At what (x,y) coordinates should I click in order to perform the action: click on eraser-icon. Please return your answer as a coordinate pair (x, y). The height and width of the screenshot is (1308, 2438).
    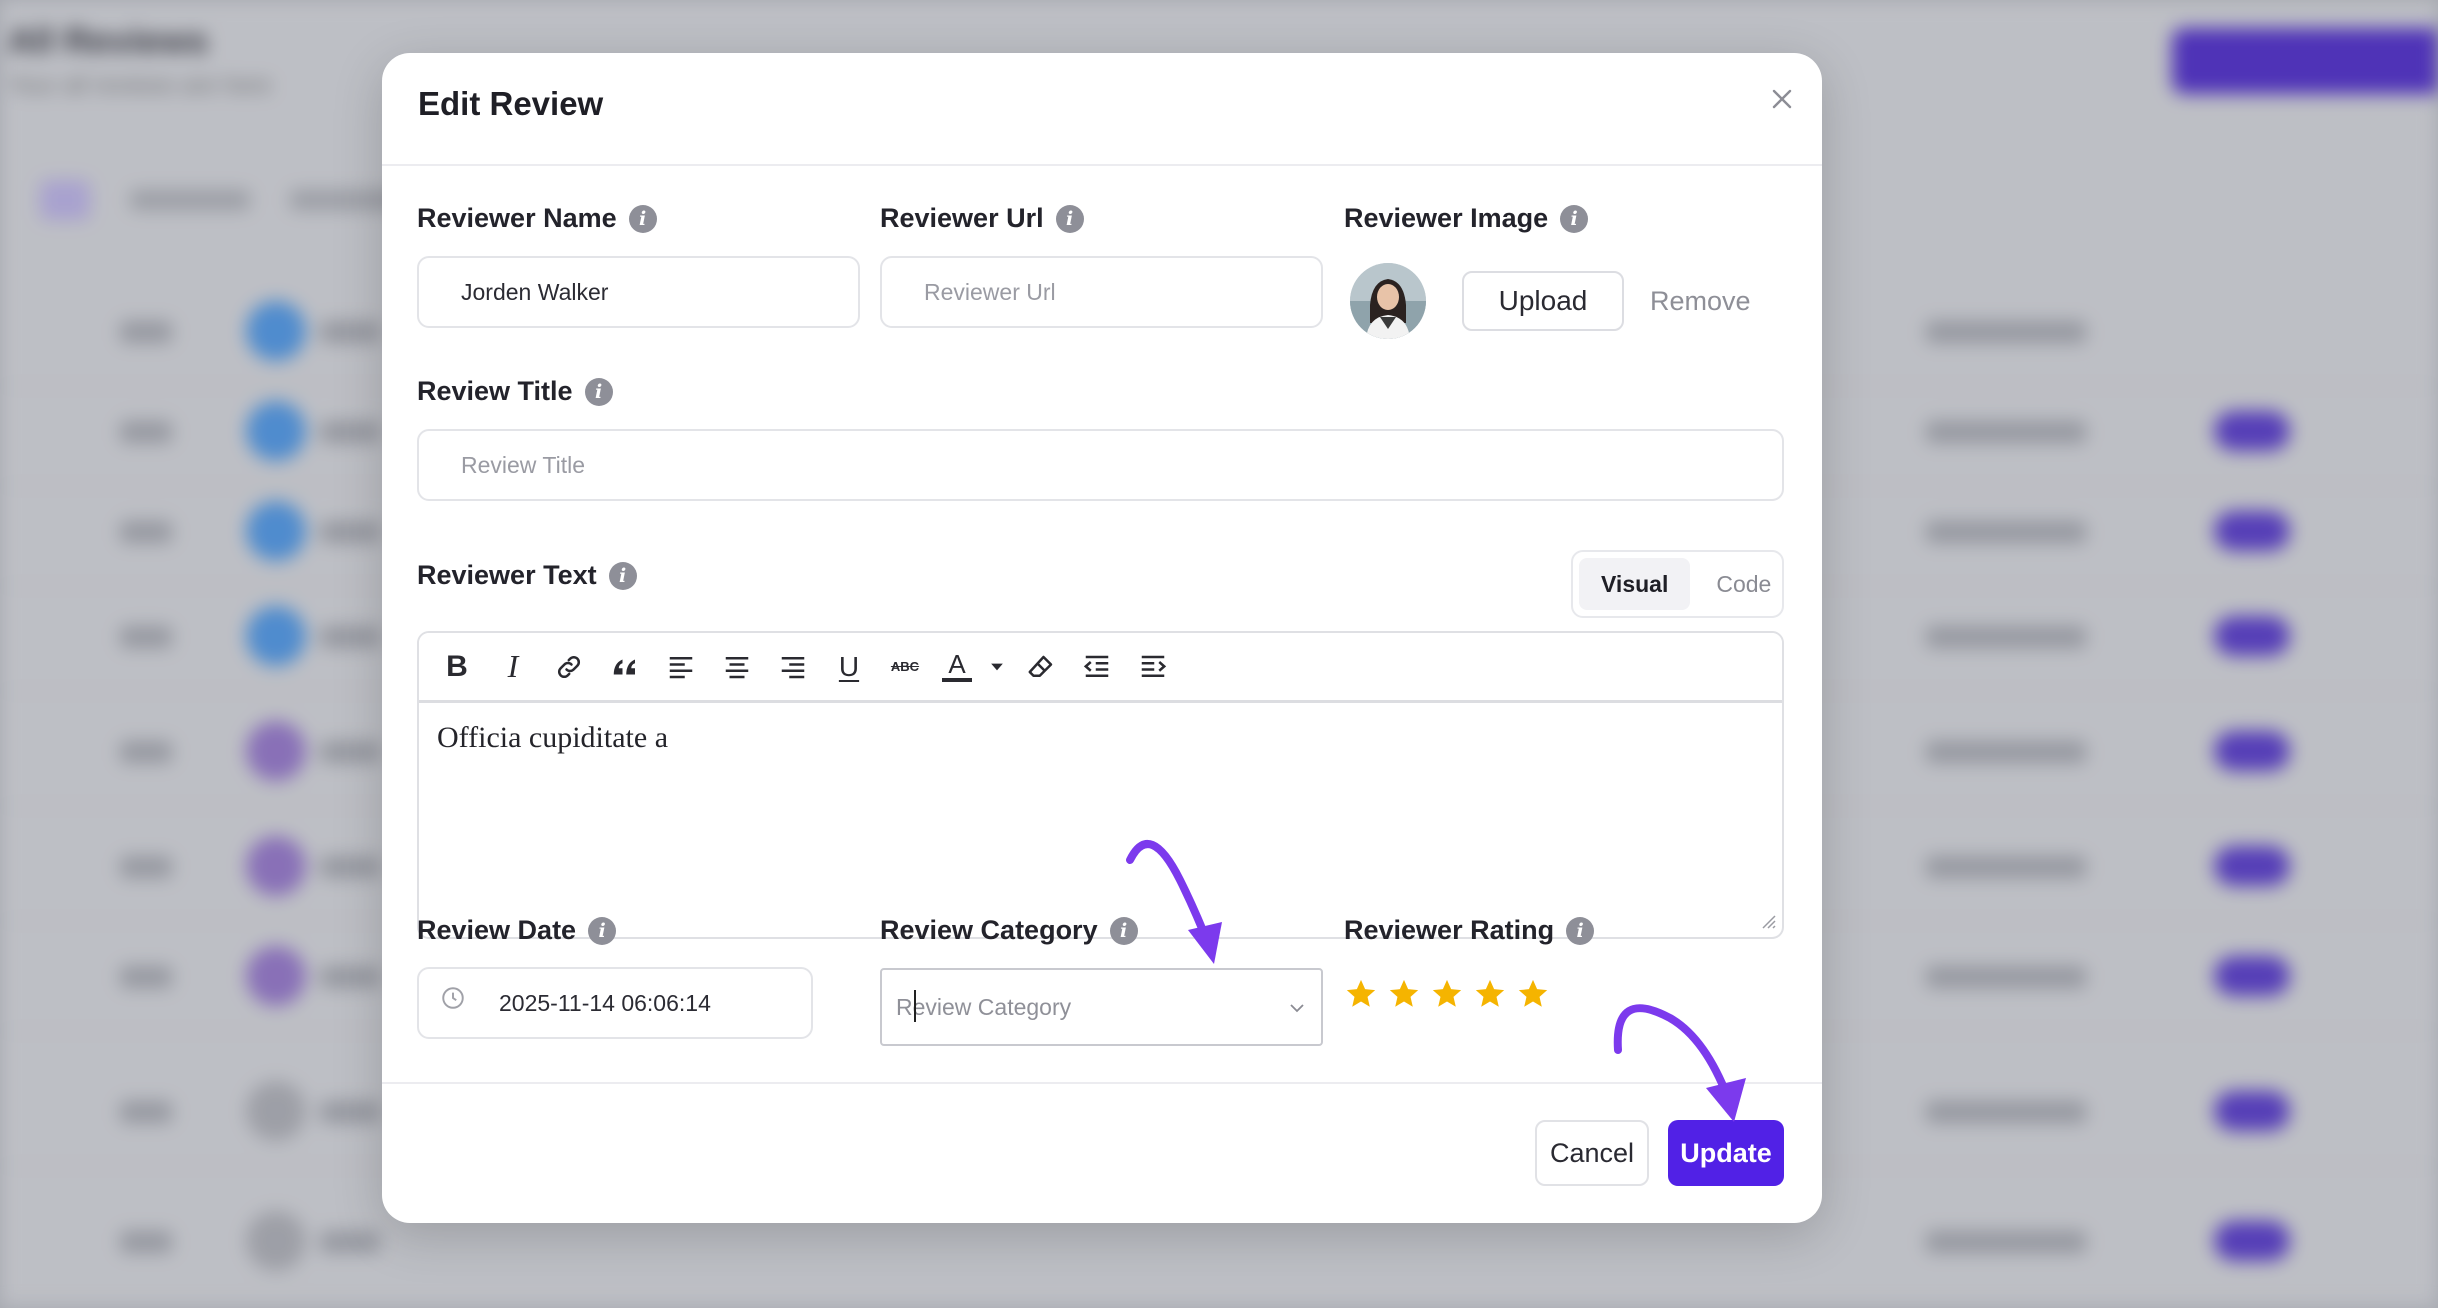
    Looking at the image, I should click on (1040, 666).